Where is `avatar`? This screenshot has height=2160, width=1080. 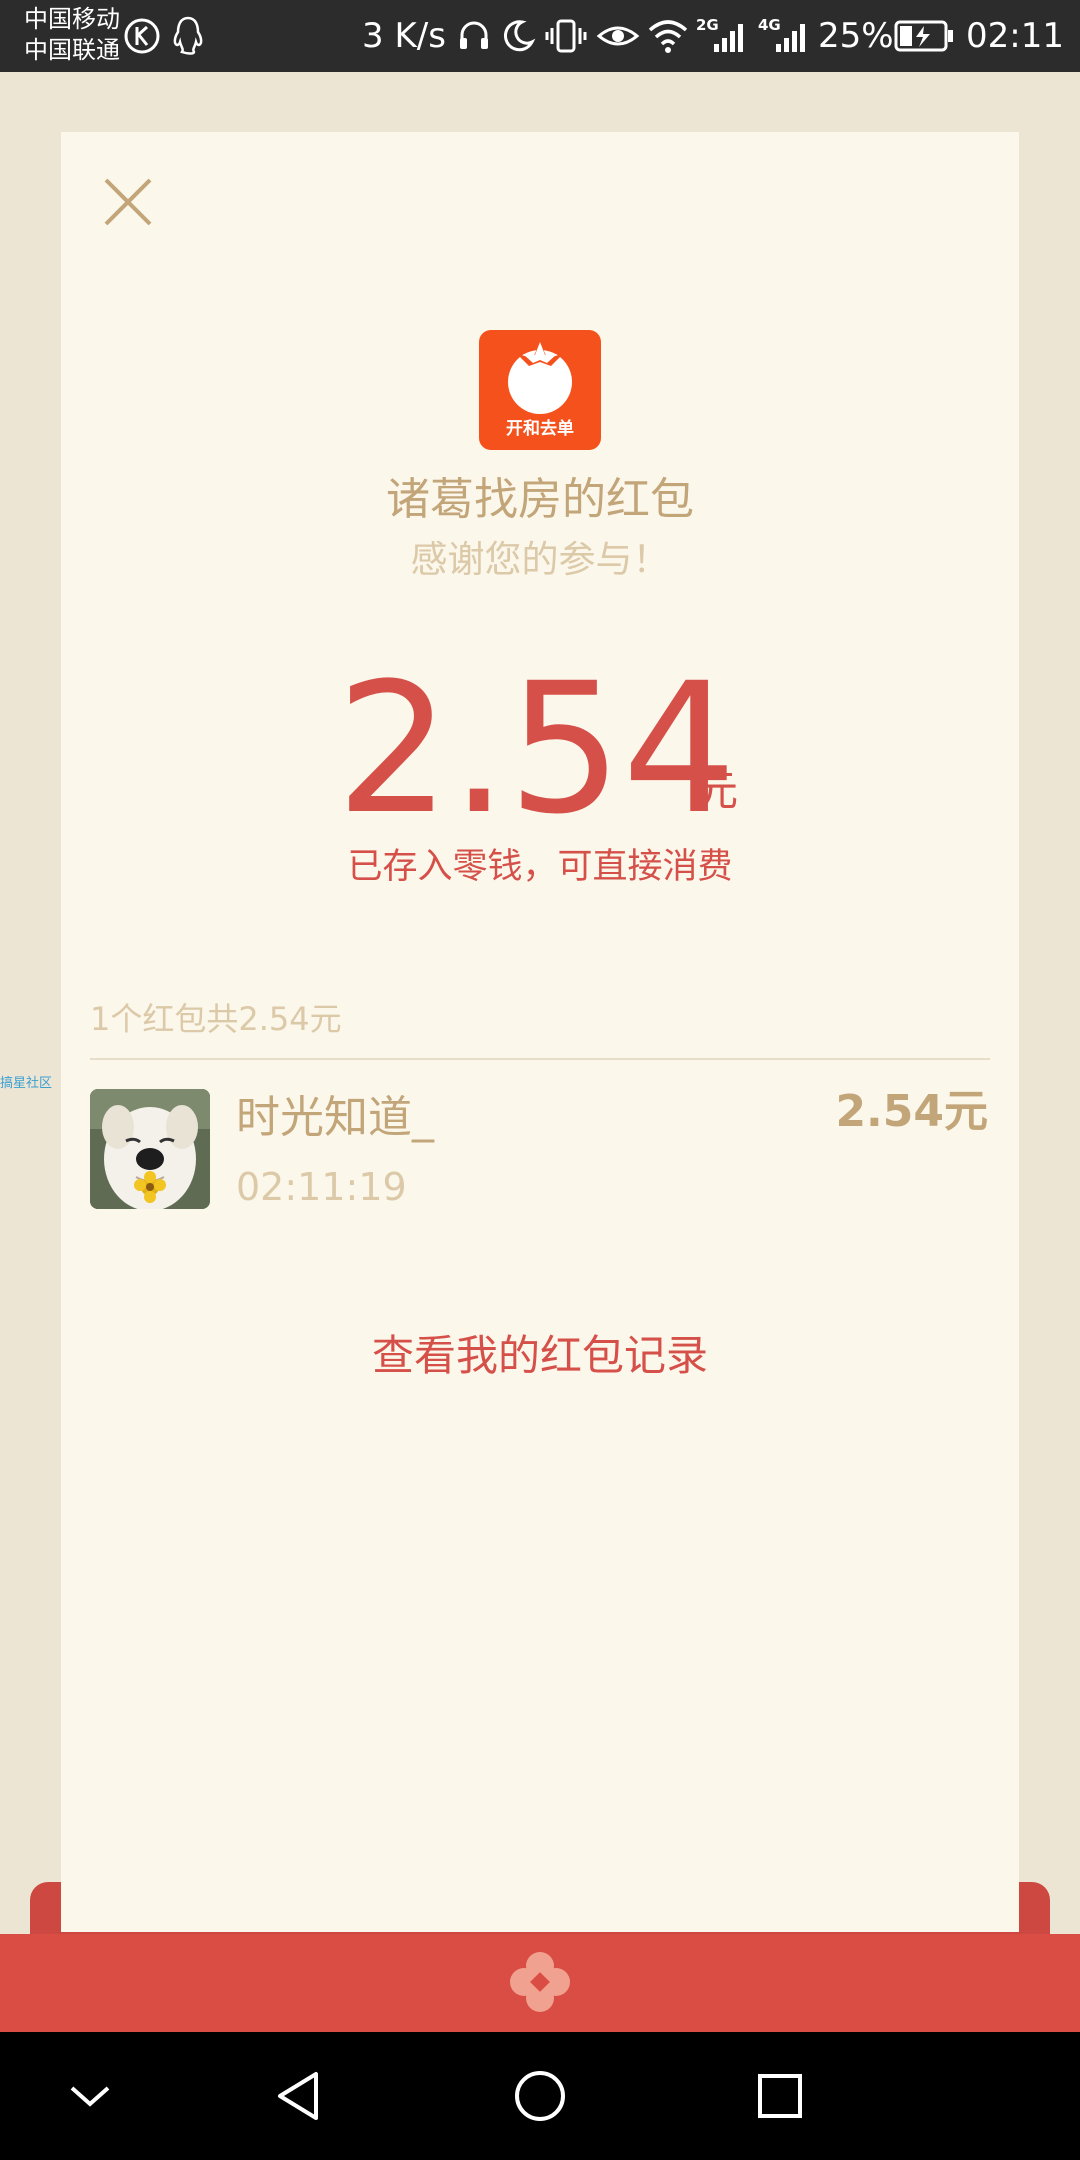 avatar is located at coordinates (150, 1149).